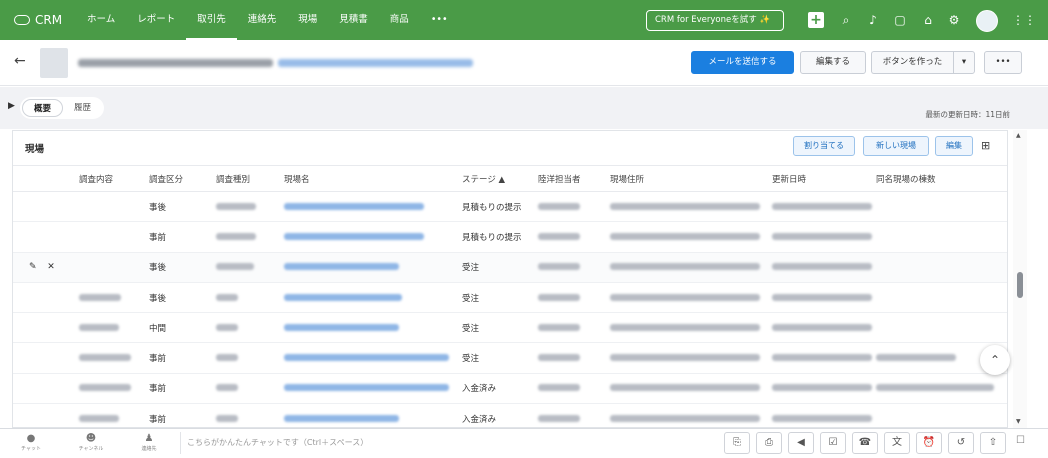  I want to click on table-row: 中間 受注, so click(510, 328).